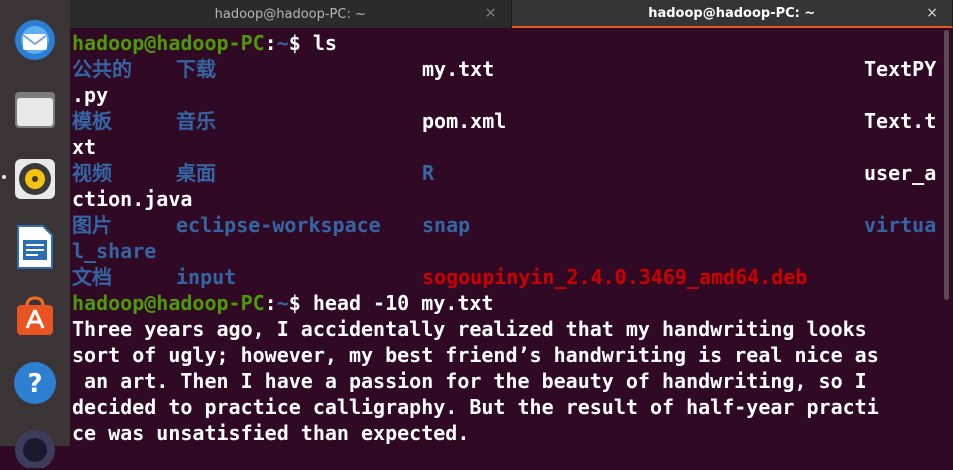  I want to click on prompt-line: hadoop@hadoop-PC:~$ ls, so click(204, 43).